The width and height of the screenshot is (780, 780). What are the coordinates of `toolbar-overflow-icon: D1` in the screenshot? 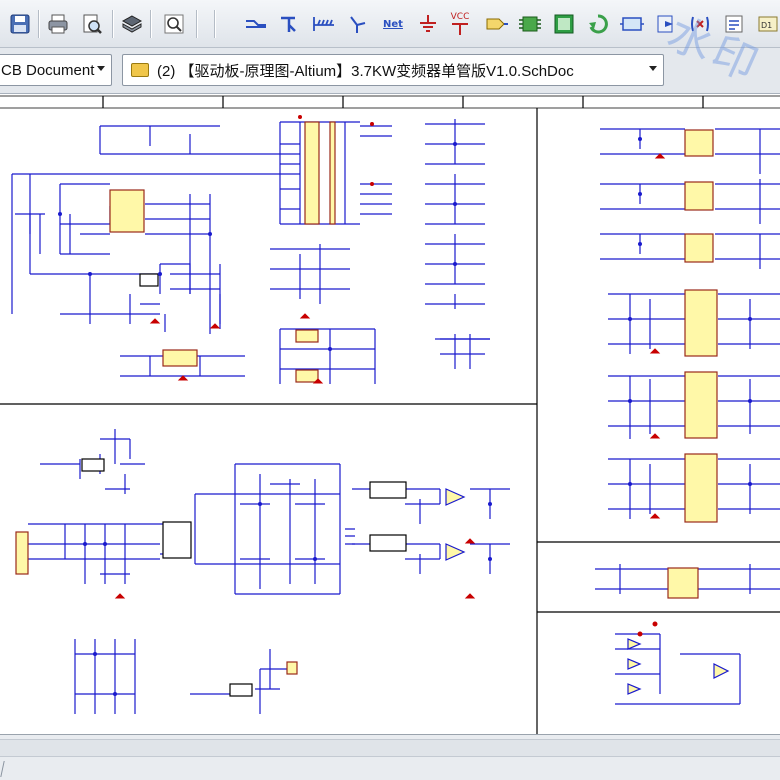 It's located at (767, 24).